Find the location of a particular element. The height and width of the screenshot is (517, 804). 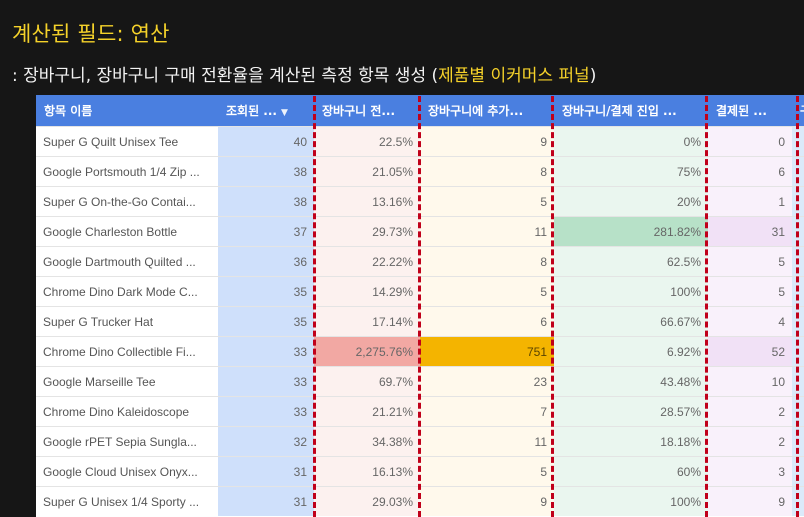

item-name-cell: Super G Quilt Unisex Tee is located at coordinates (127, 141).